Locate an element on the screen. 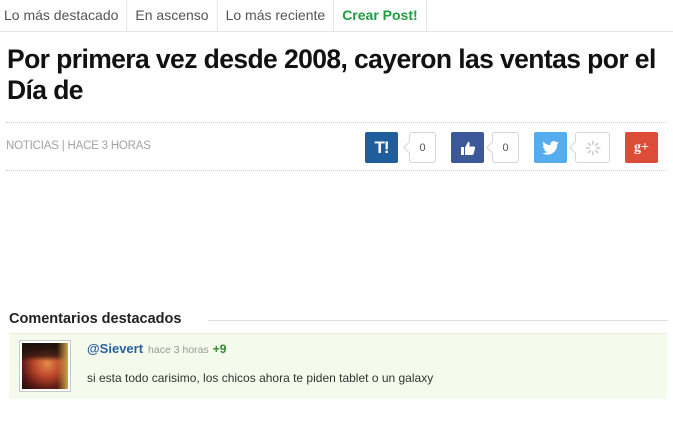 The width and height of the screenshot is (673, 448). google-plus-share-button: g+ is located at coordinates (641, 147).